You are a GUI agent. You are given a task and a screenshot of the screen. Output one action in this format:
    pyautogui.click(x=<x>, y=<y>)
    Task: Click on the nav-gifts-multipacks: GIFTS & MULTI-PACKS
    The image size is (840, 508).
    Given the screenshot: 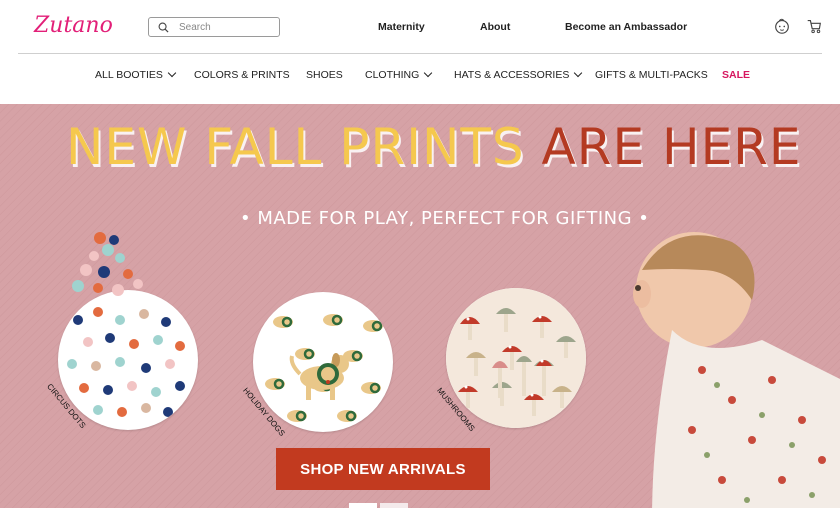 What is the action you would take?
    pyautogui.click(x=651, y=75)
    